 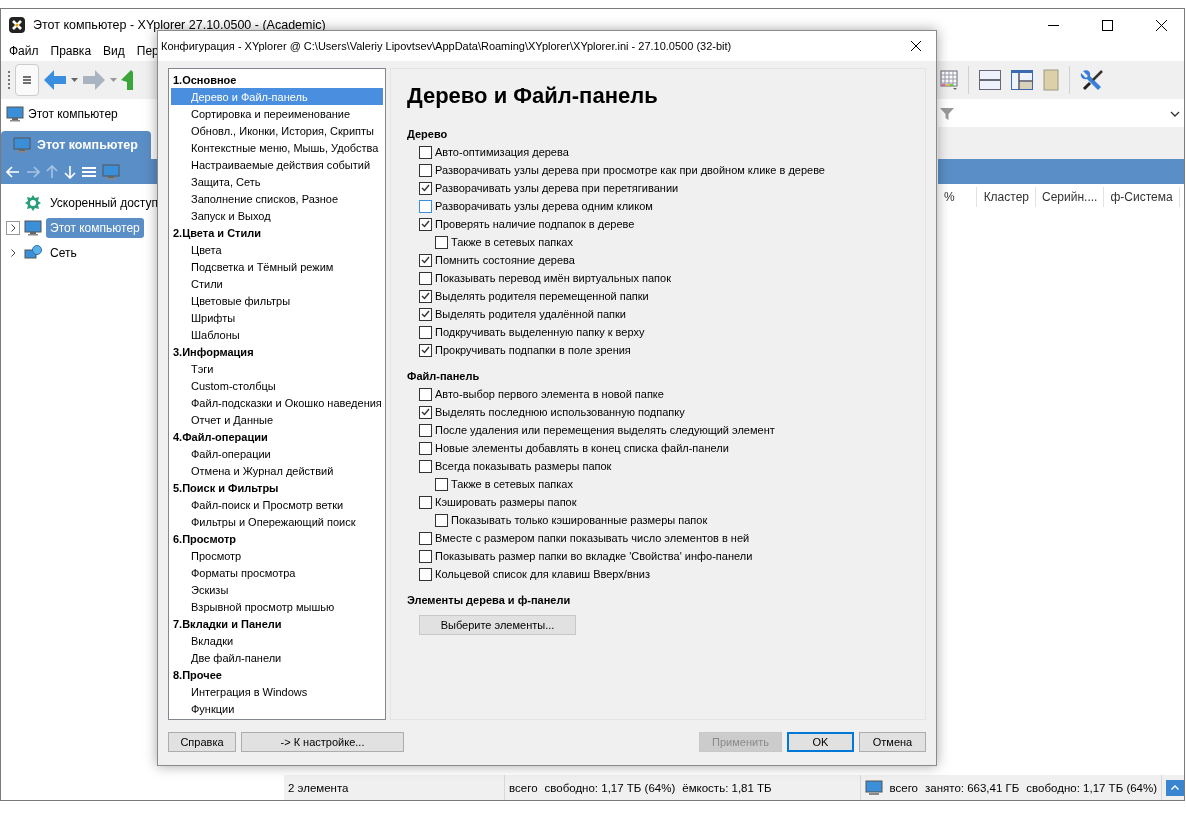 I want to click on checkbox-label: Выделять последнюю использованную подпапку, so click(x=560, y=412).